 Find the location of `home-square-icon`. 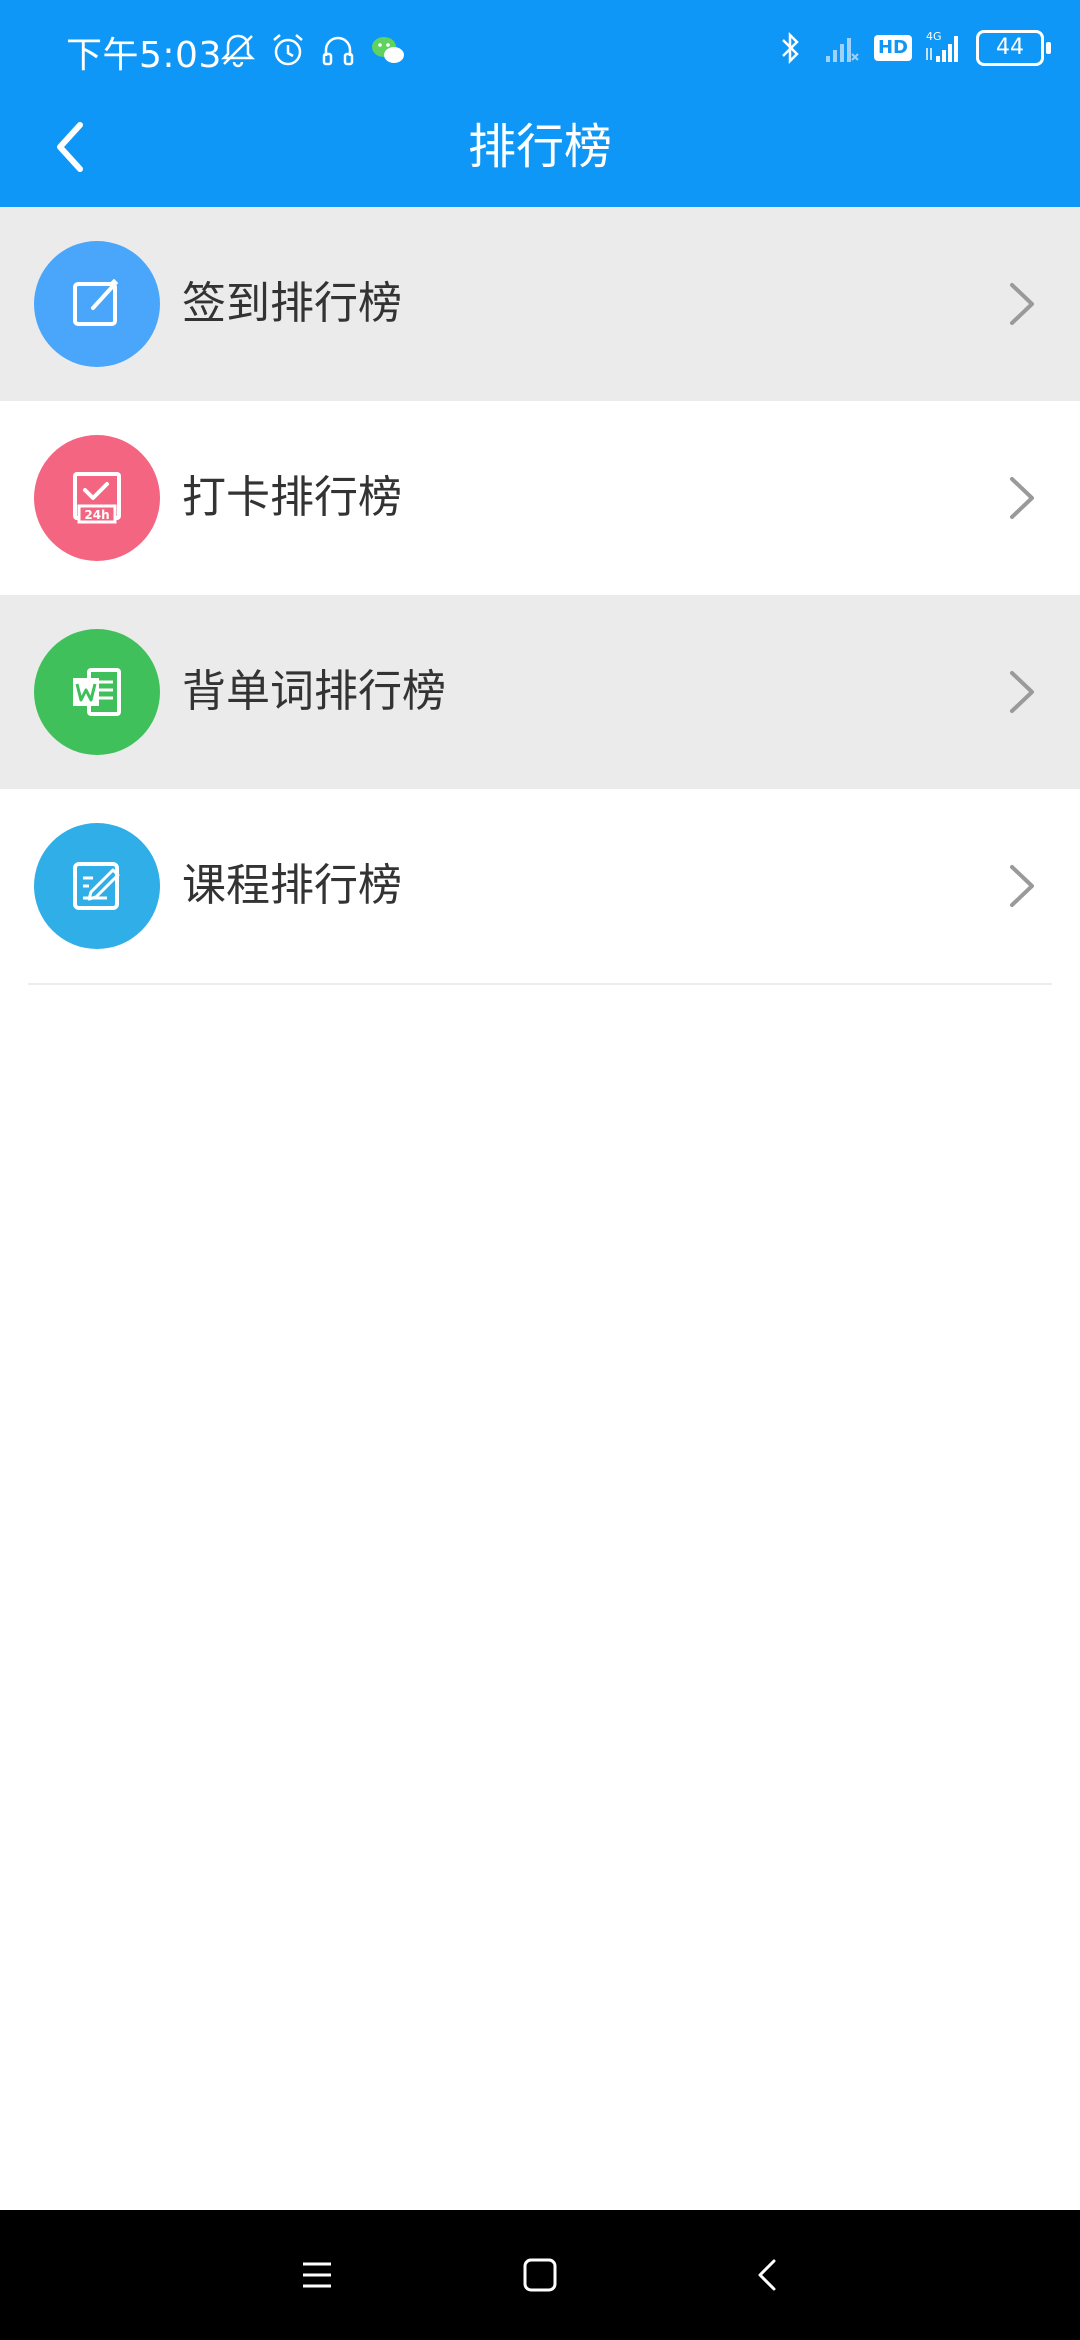

home-square-icon is located at coordinates (540, 2275).